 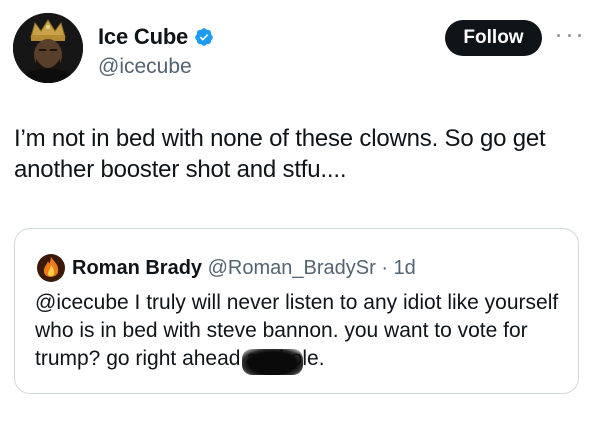 I want to click on quoted-text-end: ., so click(x=321, y=358).